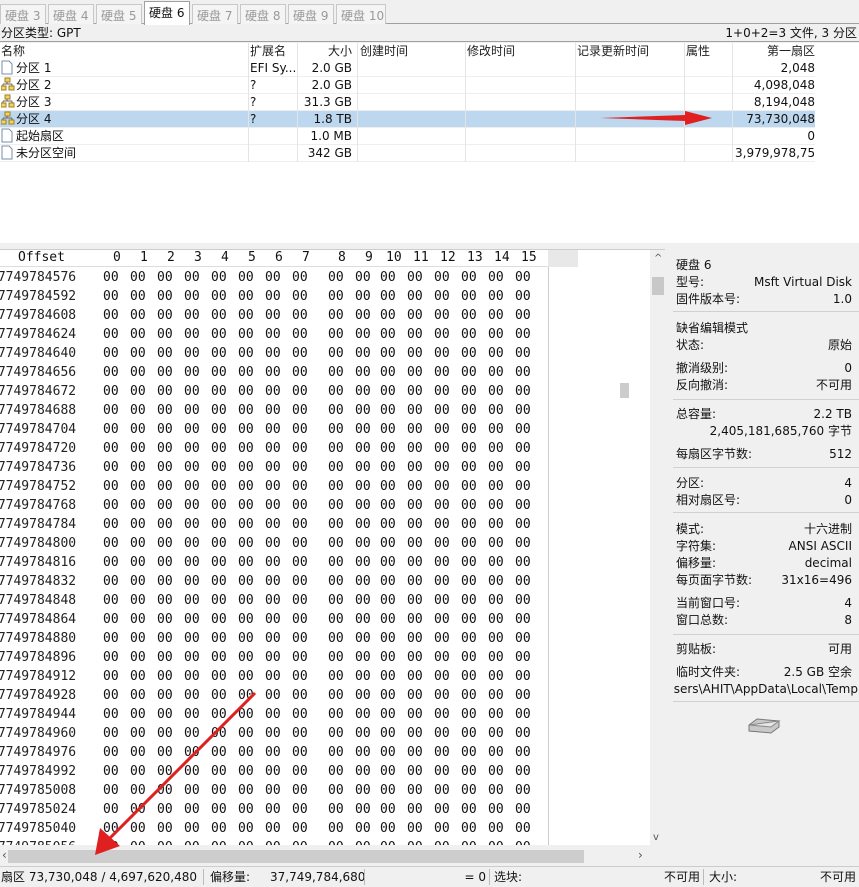 This screenshot has width=859, height=887. Describe the element at coordinates (384, 51) in the screenshot. I see `col-created: 创建时间` at that location.